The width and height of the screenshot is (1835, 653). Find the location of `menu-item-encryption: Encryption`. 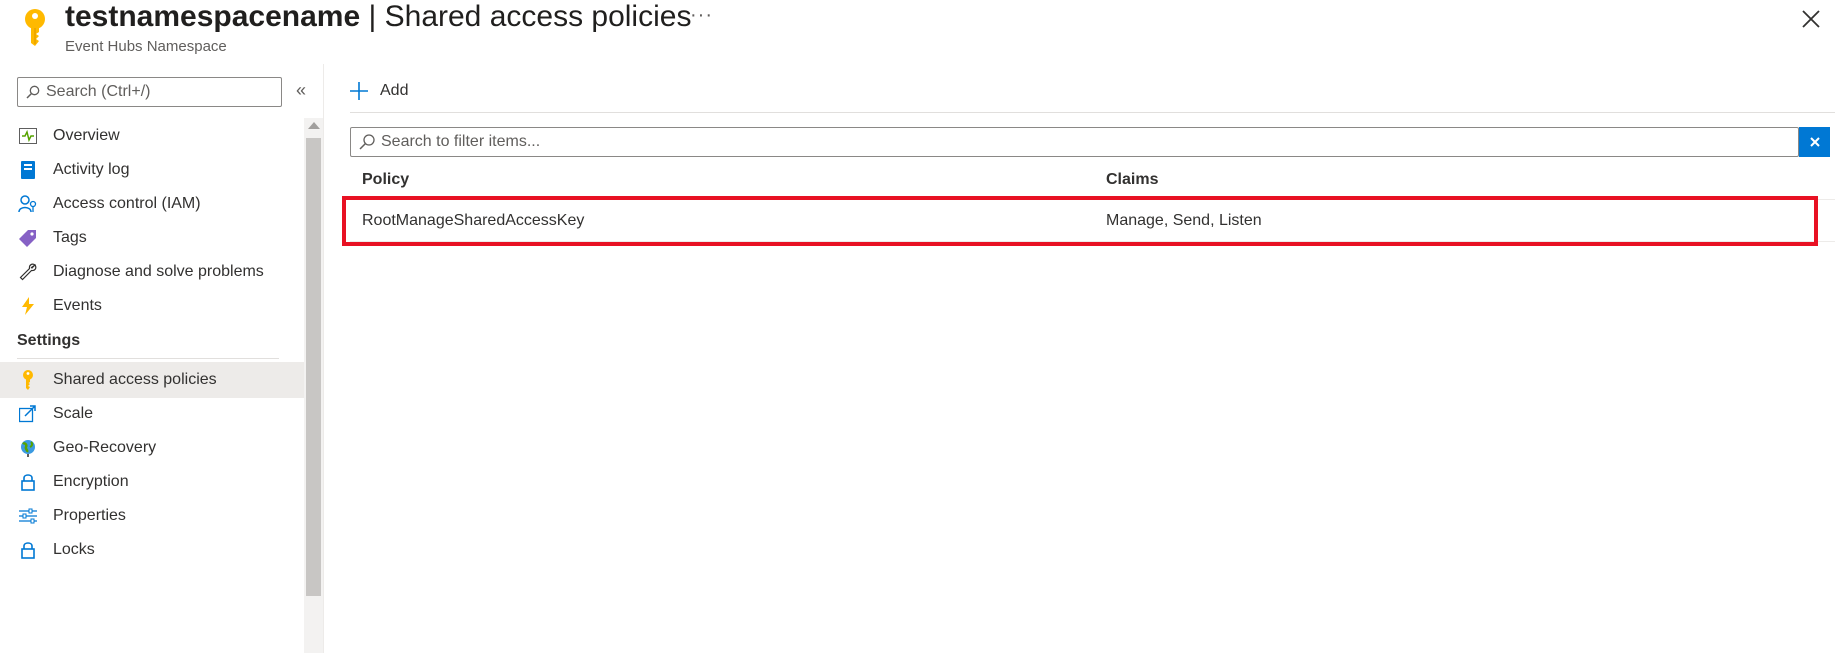

menu-item-encryption: Encryption is located at coordinates (152, 482).